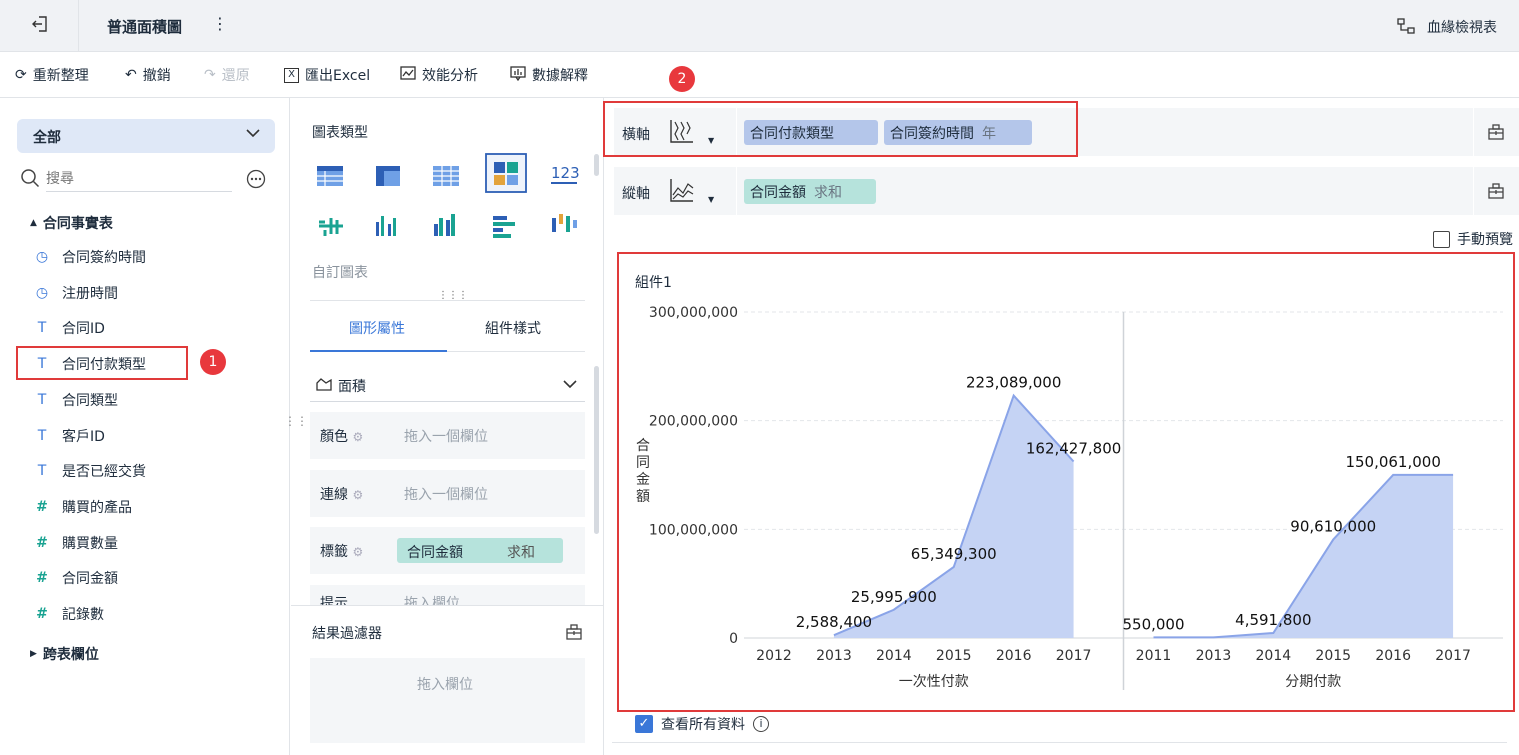 The width and height of the screenshot is (1519, 755). Describe the element at coordinates (565, 174) in the screenshot. I see `kpi-chart-icon: 123` at that location.